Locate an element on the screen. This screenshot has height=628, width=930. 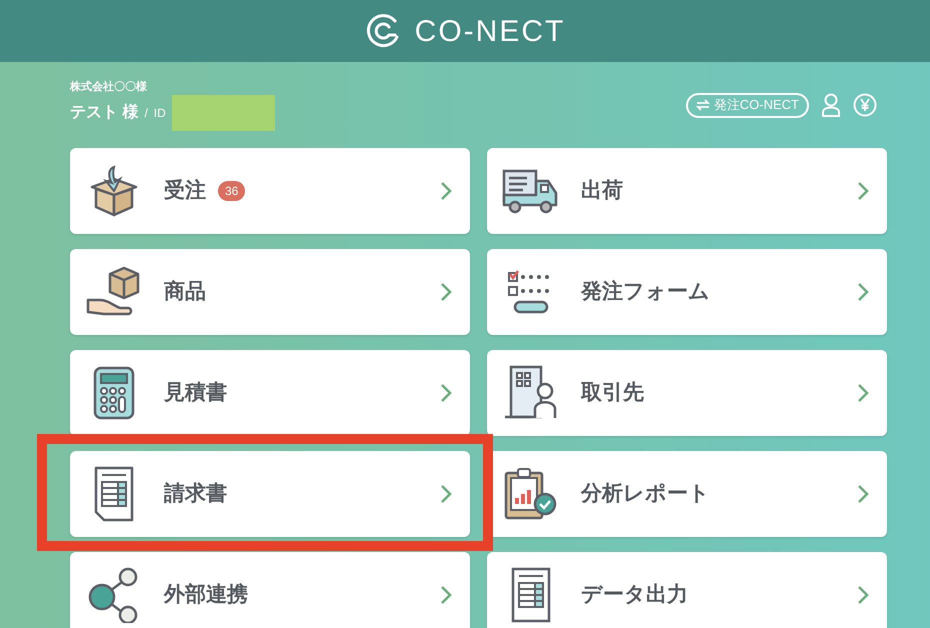
calculator-icon is located at coordinates (114, 393).